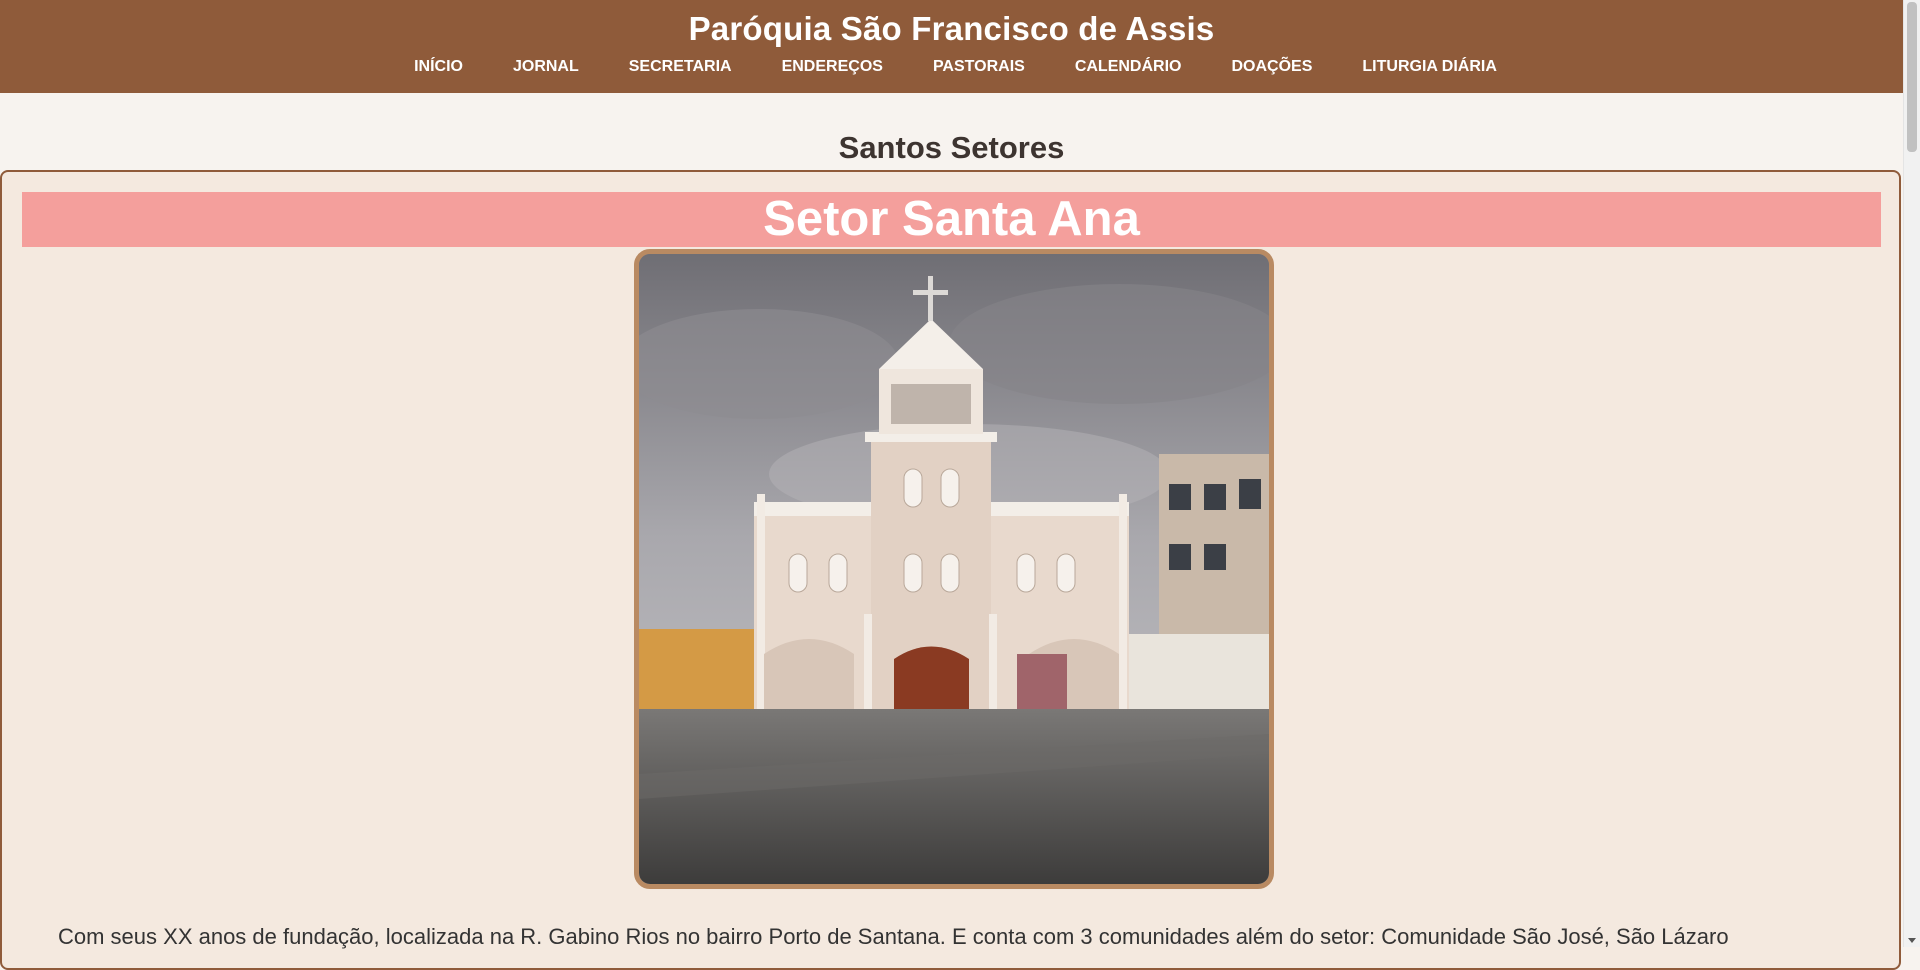 The height and width of the screenshot is (970, 1920). What do you see at coordinates (1271, 67) in the screenshot?
I see `nav-item-doacoes: DOAÇÕES` at bounding box center [1271, 67].